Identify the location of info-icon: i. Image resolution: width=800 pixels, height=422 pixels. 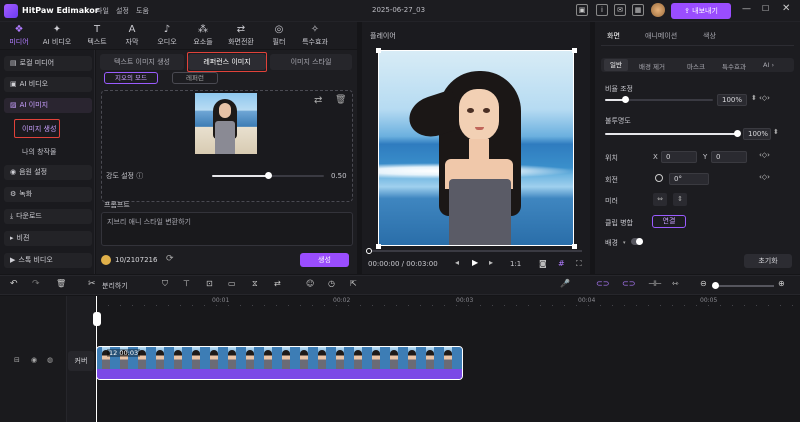
(602, 10).